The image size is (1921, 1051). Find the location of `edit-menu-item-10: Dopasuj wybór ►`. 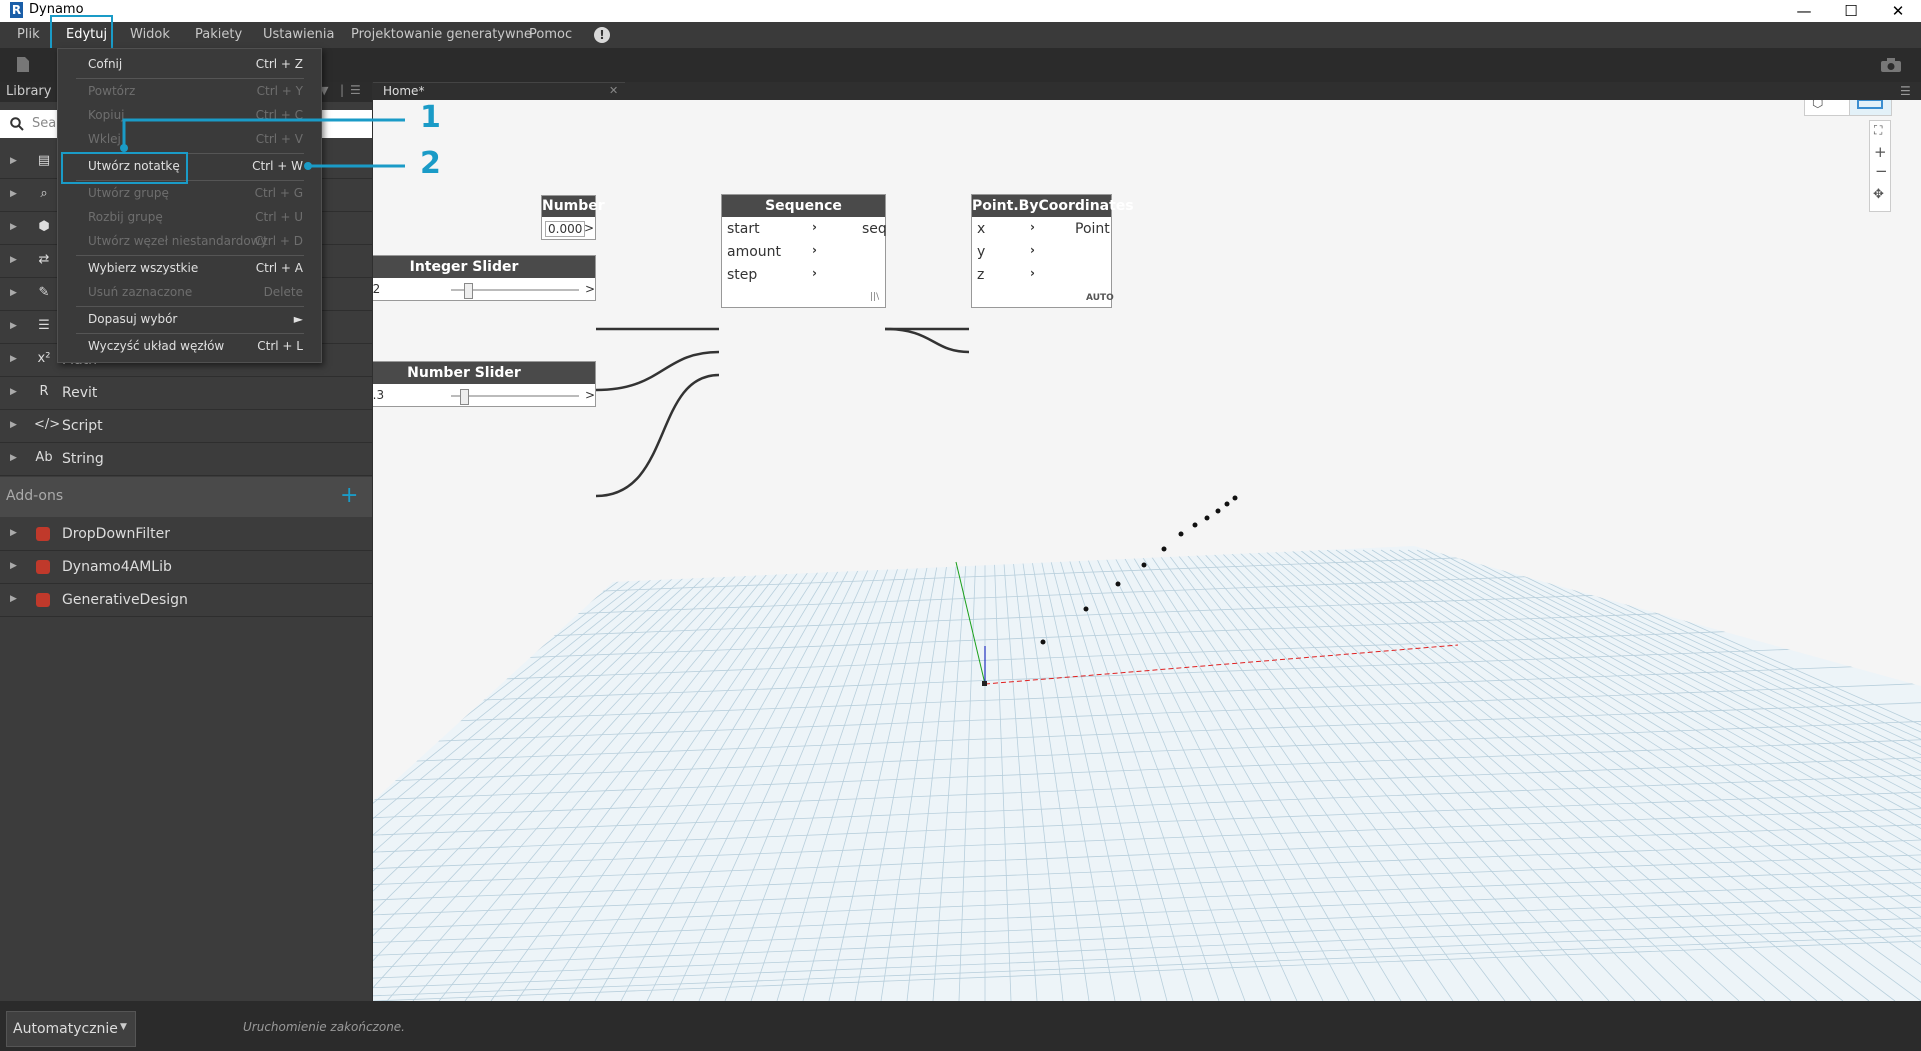

edit-menu-item-10: Dopasuj wybór ► is located at coordinates (189, 320).